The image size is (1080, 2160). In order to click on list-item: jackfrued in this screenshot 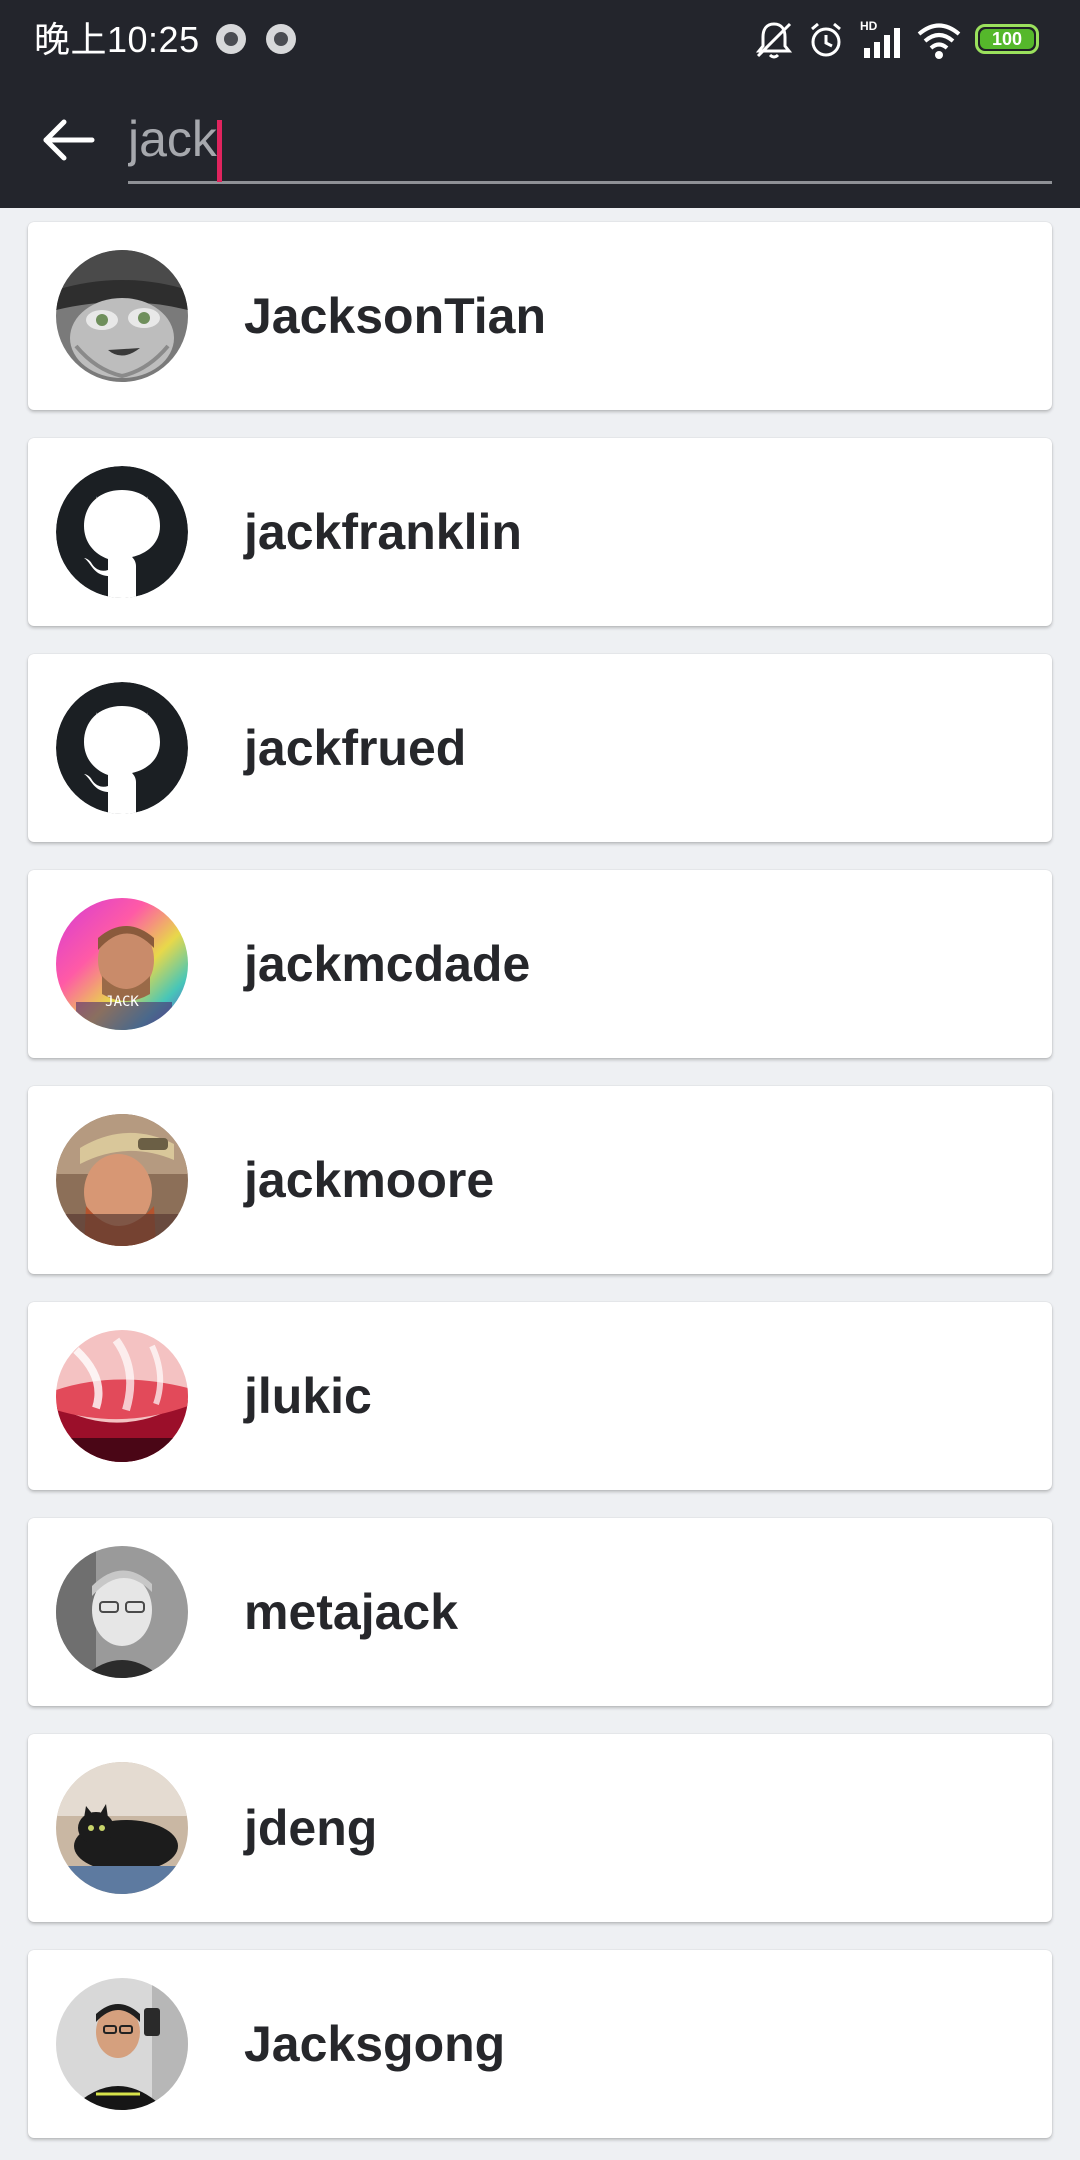, I will do `click(540, 748)`.